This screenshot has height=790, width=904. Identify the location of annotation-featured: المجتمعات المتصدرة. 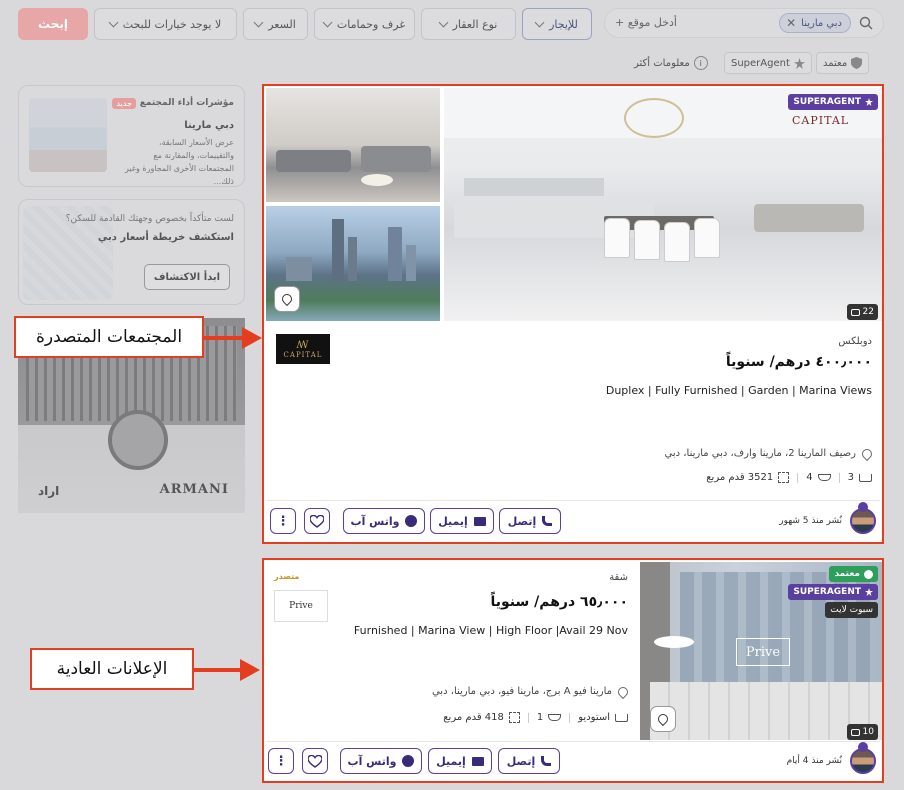
(109, 337).